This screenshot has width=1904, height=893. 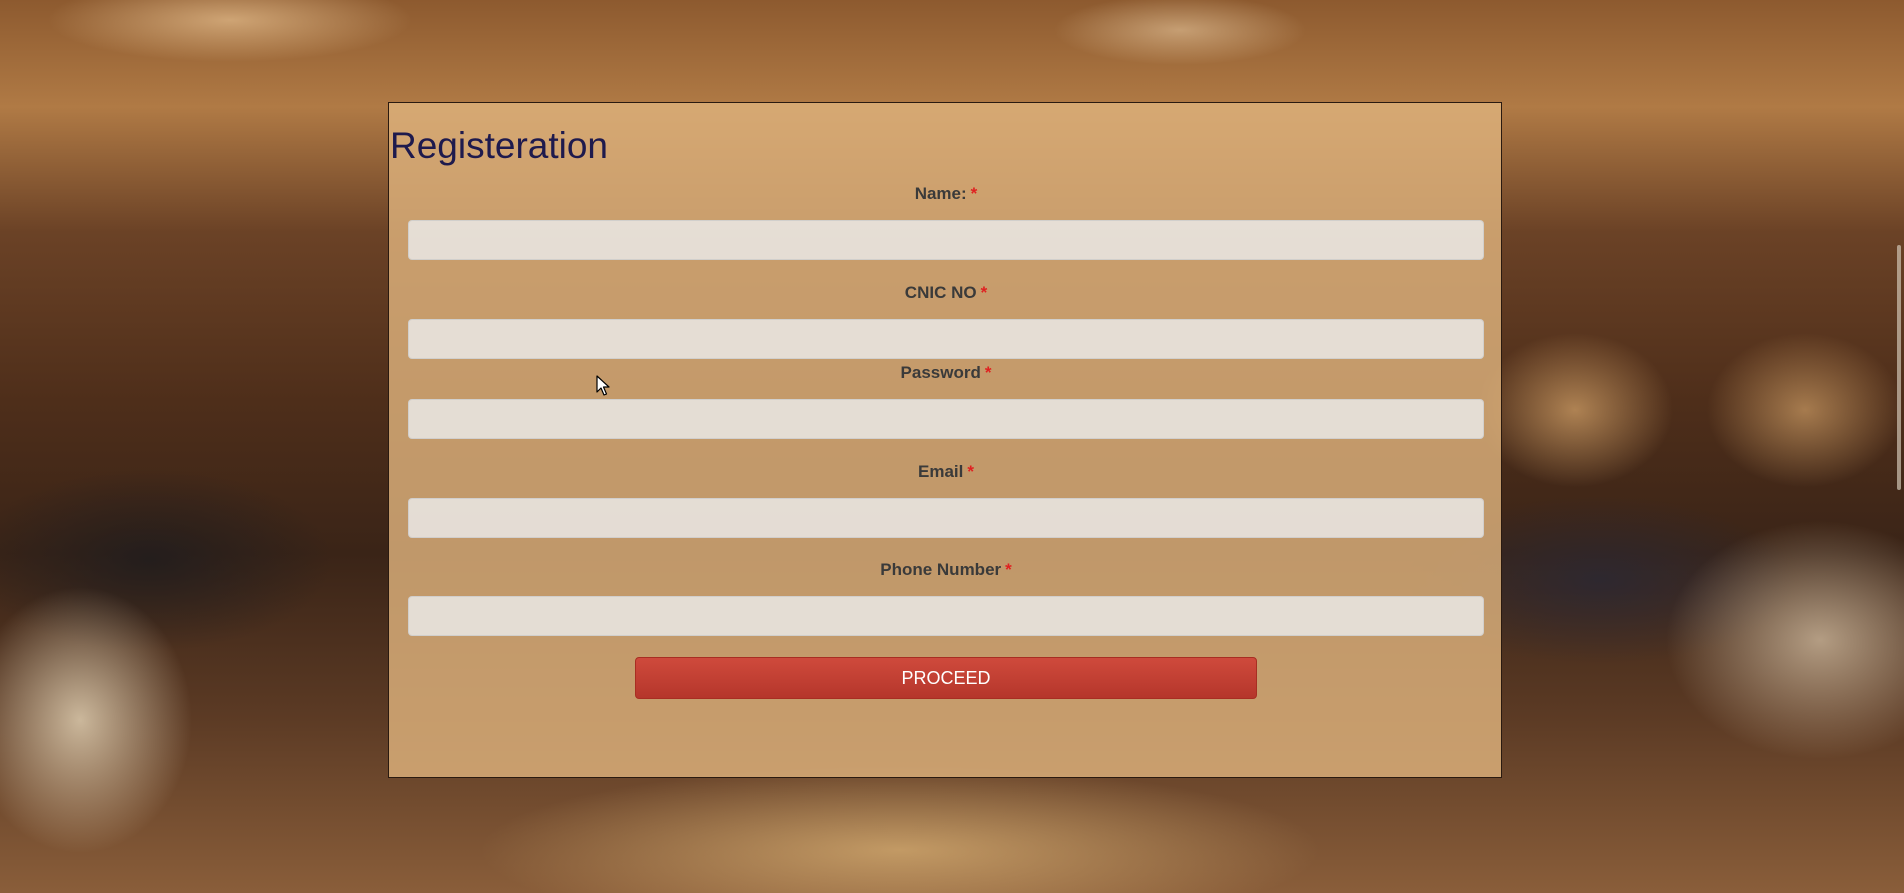 What do you see at coordinates (940, 372) in the screenshot?
I see `password-label-text: Password` at bounding box center [940, 372].